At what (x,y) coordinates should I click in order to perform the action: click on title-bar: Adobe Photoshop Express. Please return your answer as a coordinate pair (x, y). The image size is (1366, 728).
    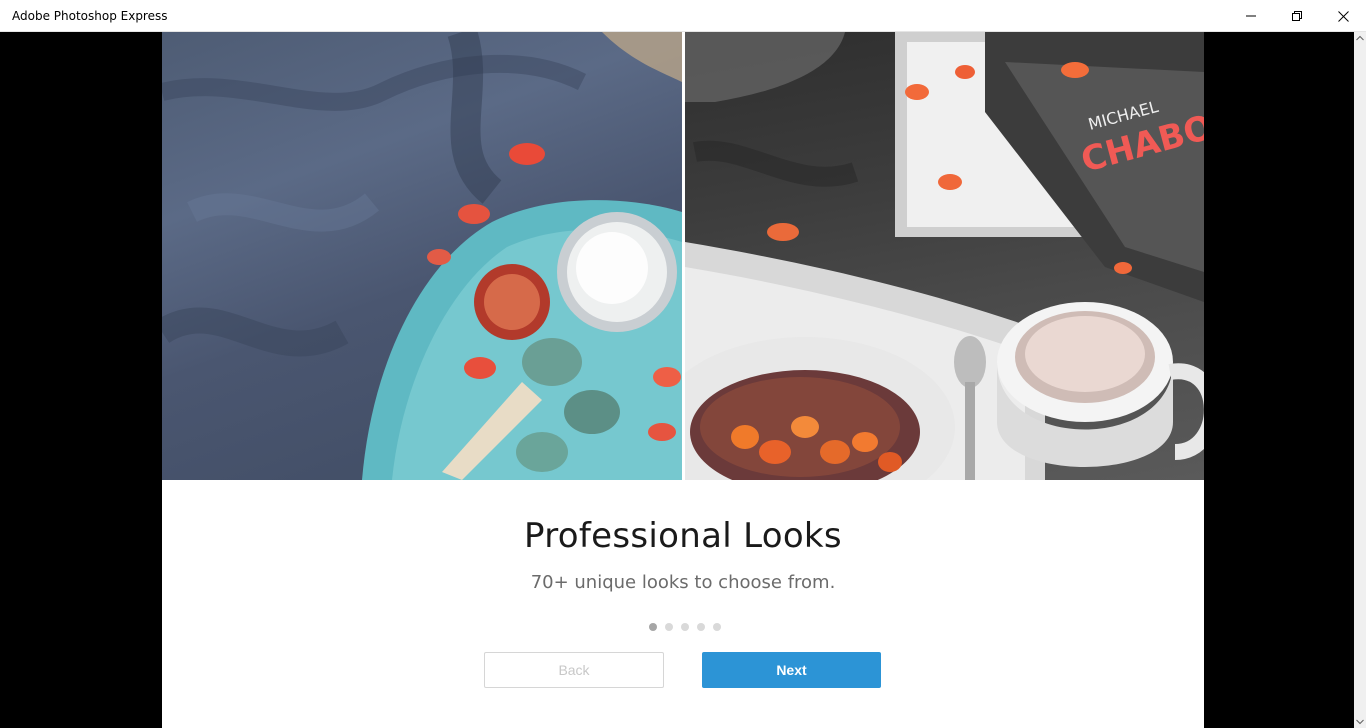
    Looking at the image, I should click on (683, 16).